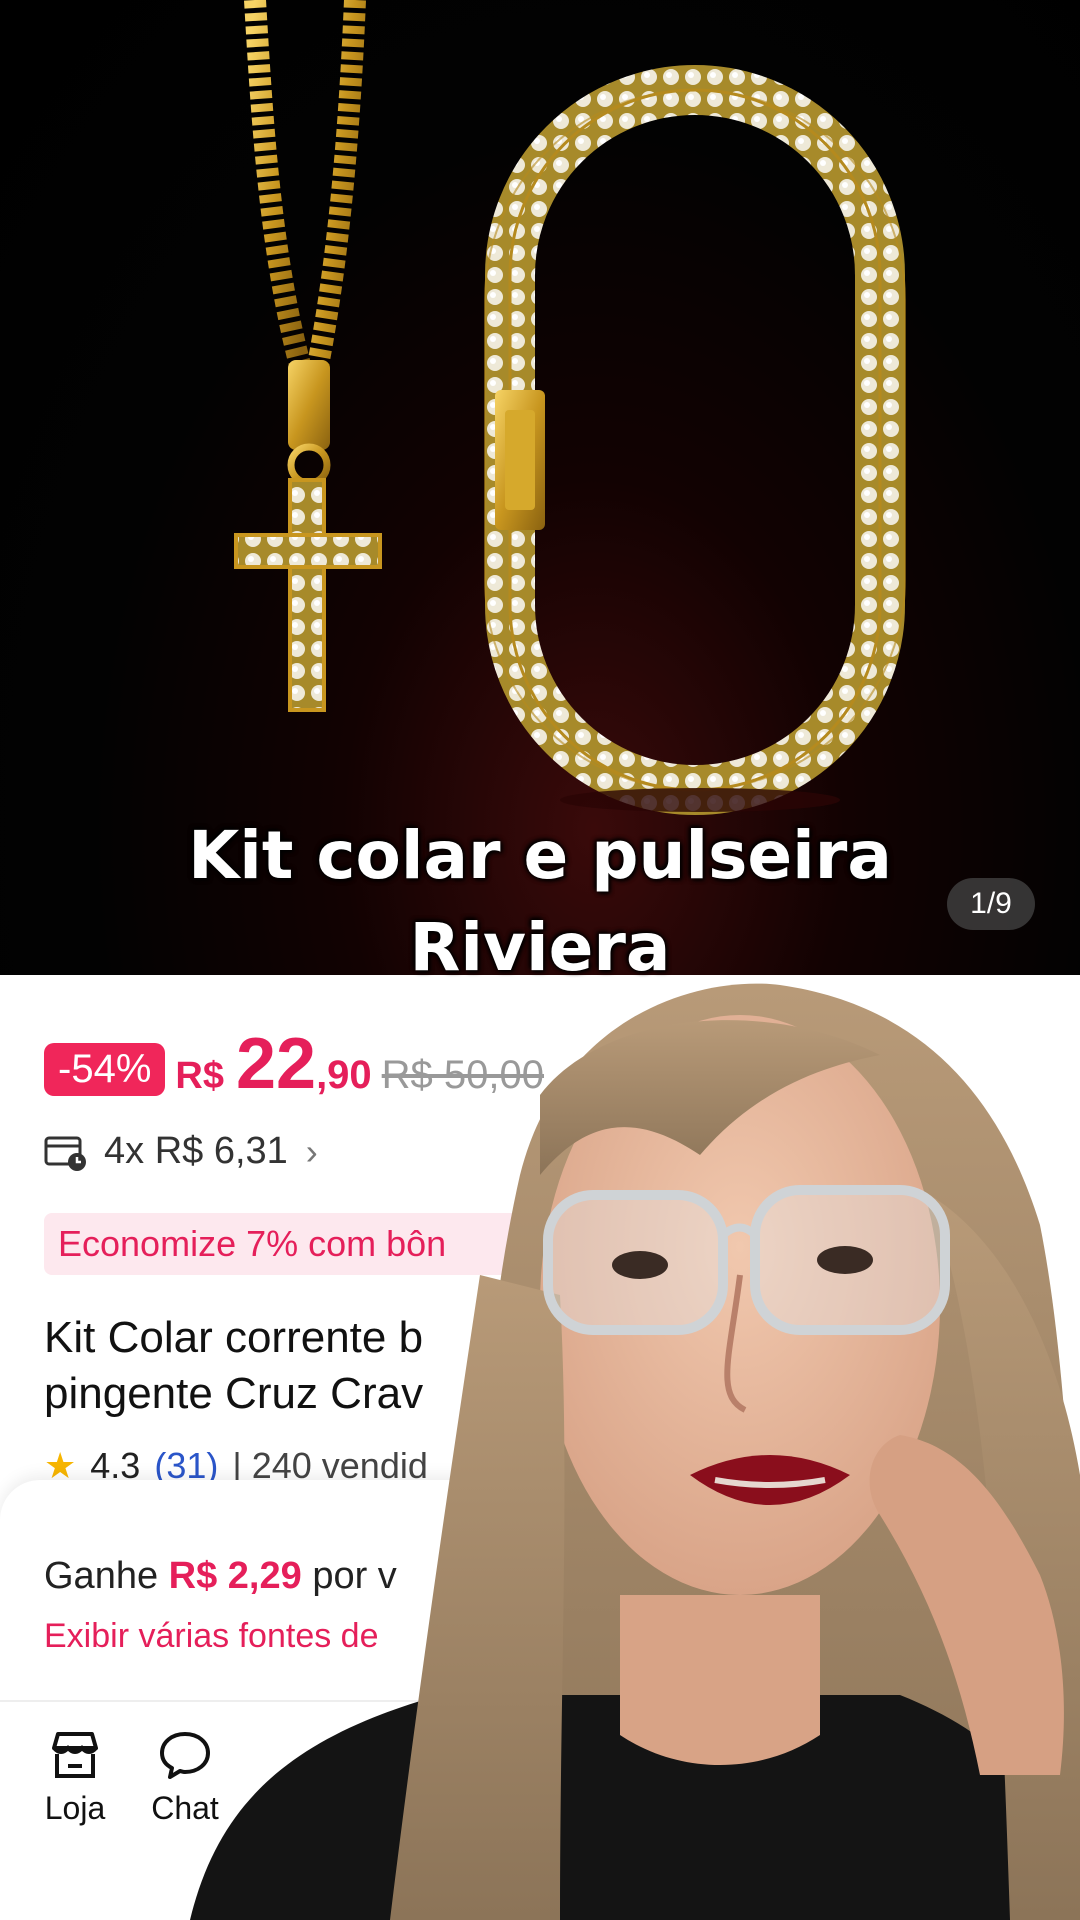  What do you see at coordinates (540, 902) in the screenshot?
I see `video-caption: Kit colar e pulseira Riviera` at bounding box center [540, 902].